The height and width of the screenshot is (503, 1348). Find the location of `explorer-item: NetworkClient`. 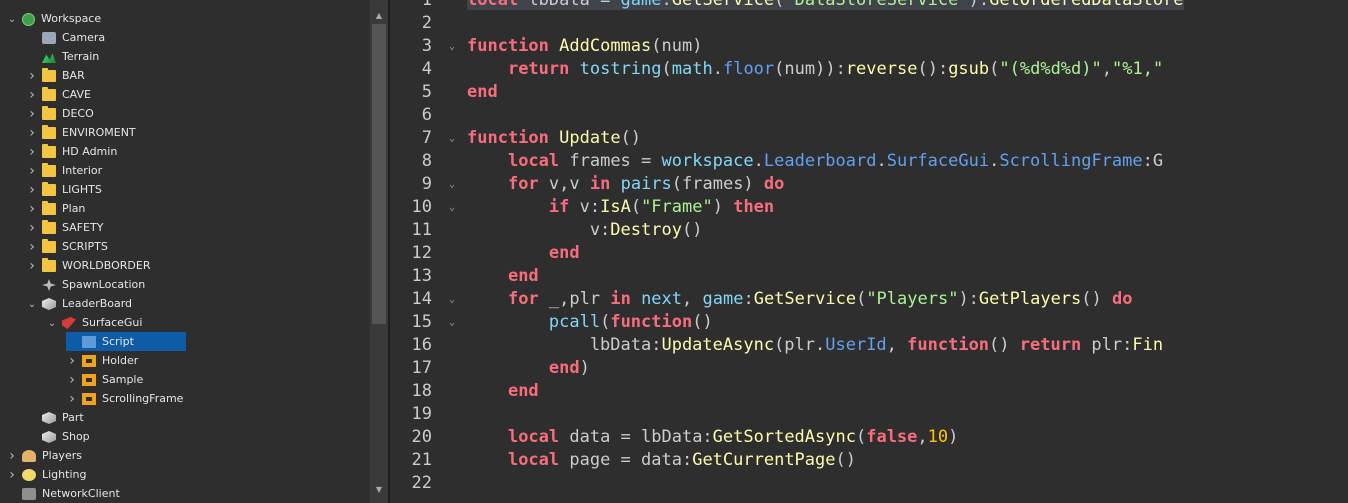

explorer-item: NetworkClient is located at coordinates (63, 493).